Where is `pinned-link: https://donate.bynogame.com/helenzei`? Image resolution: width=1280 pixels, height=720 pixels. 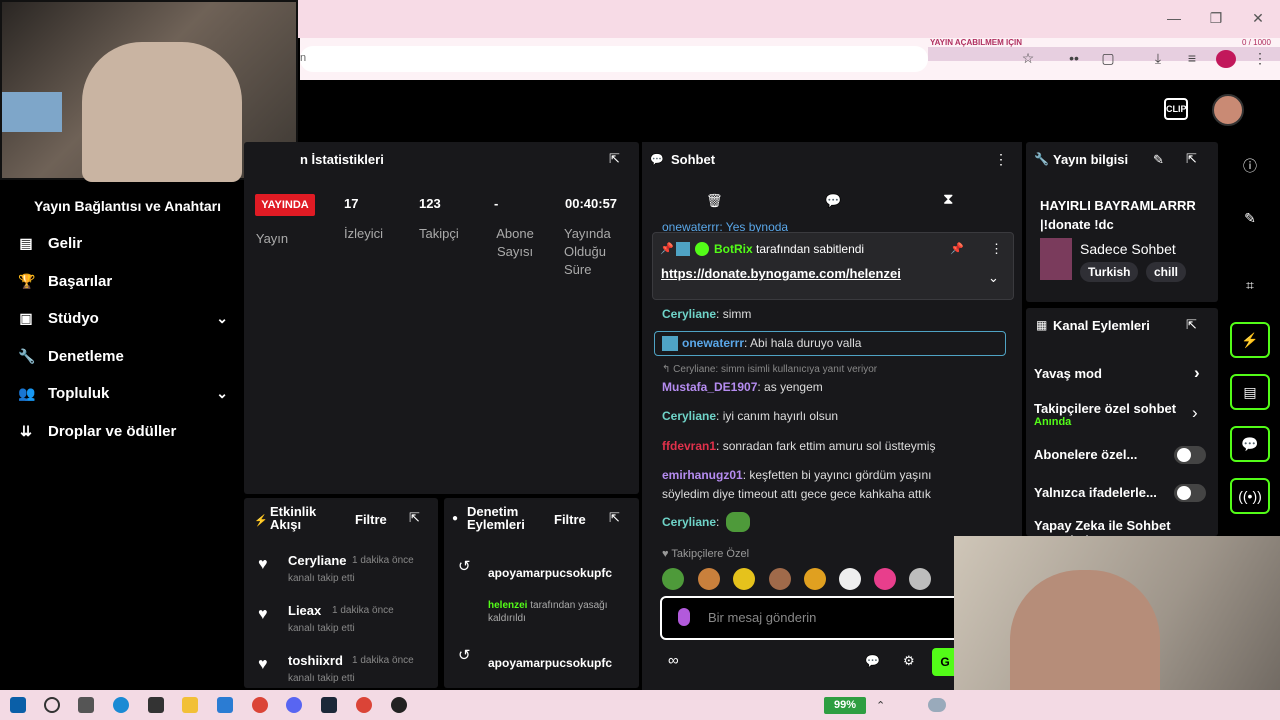 pinned-link: https://donate.bynogame.com/helenzei is located at coordinates (781, 273).